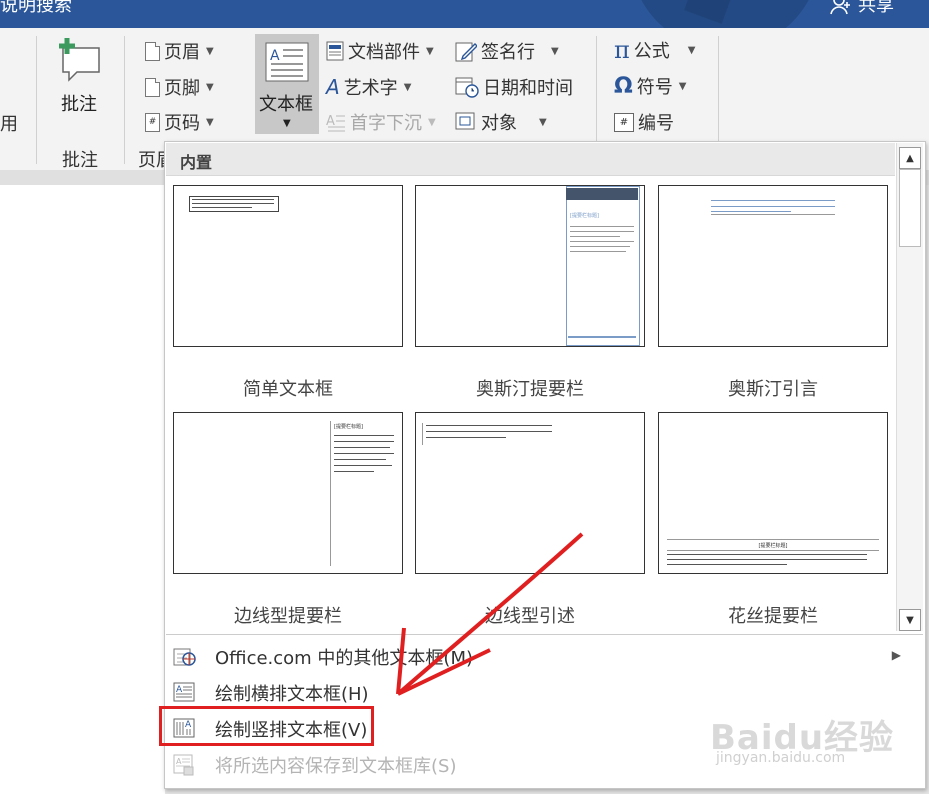  I want to click on page-number-button: # 页码 ▼, so click(179, 122).